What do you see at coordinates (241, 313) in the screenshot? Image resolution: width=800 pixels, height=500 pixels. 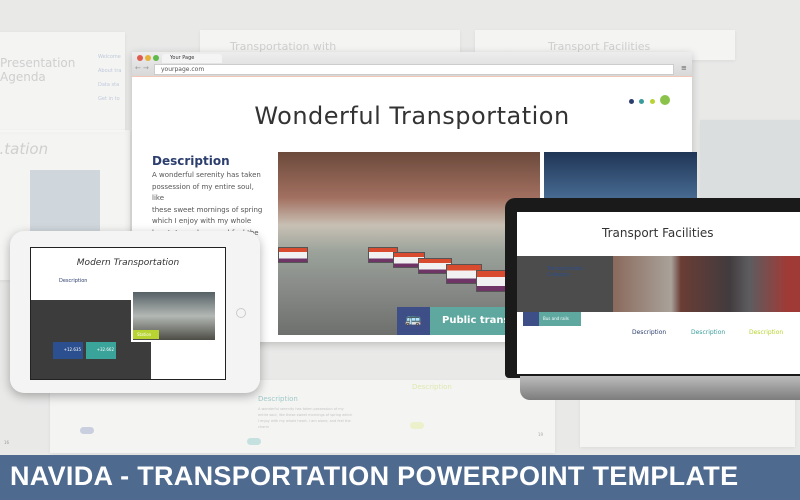 I see `tablet-home-button` at bounding box center [241, 313].